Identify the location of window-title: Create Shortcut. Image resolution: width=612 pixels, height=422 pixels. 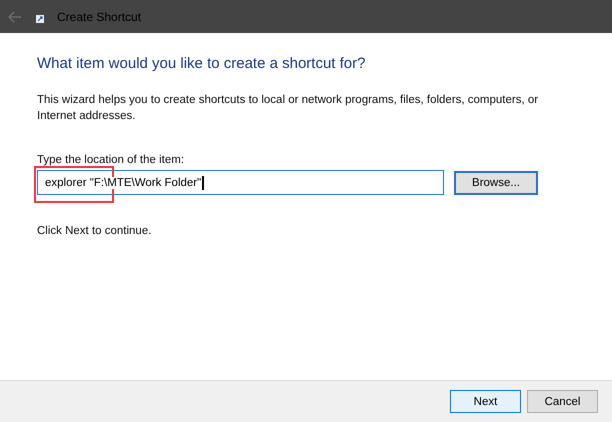
(99, 17).